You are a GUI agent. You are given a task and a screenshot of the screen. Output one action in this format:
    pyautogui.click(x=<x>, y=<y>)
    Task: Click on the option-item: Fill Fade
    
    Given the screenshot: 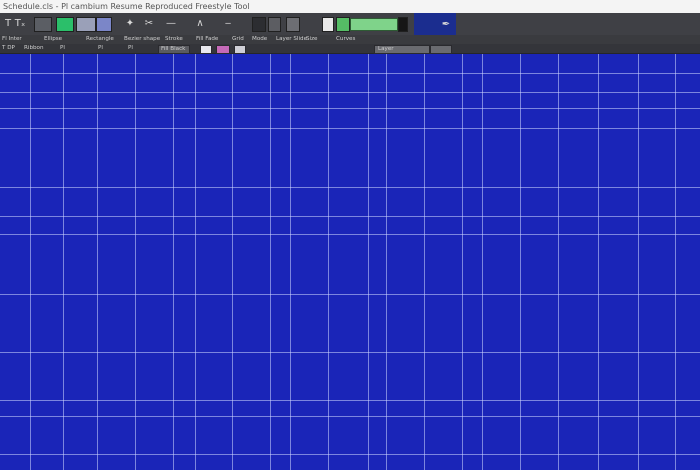 What is the action you would take?
    pyautogui.click(x=207, y=39)
    